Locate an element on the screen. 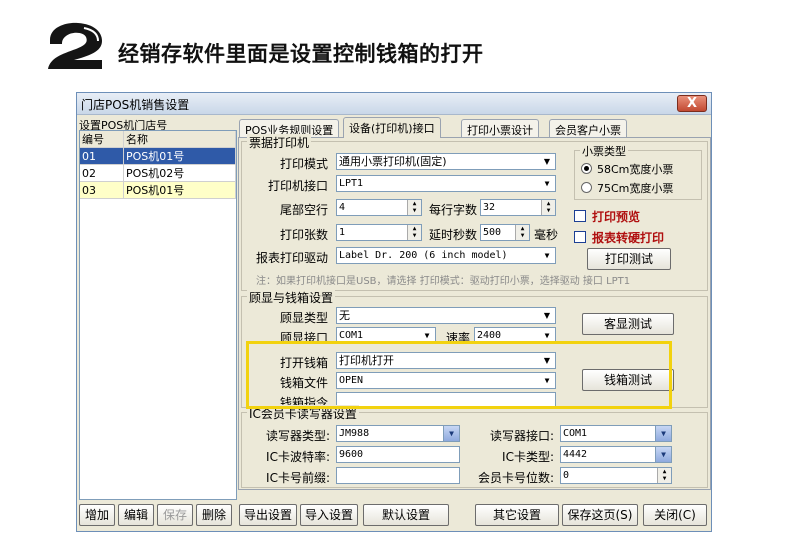  list-item-id: 01 is located at coordinates (102, 156).